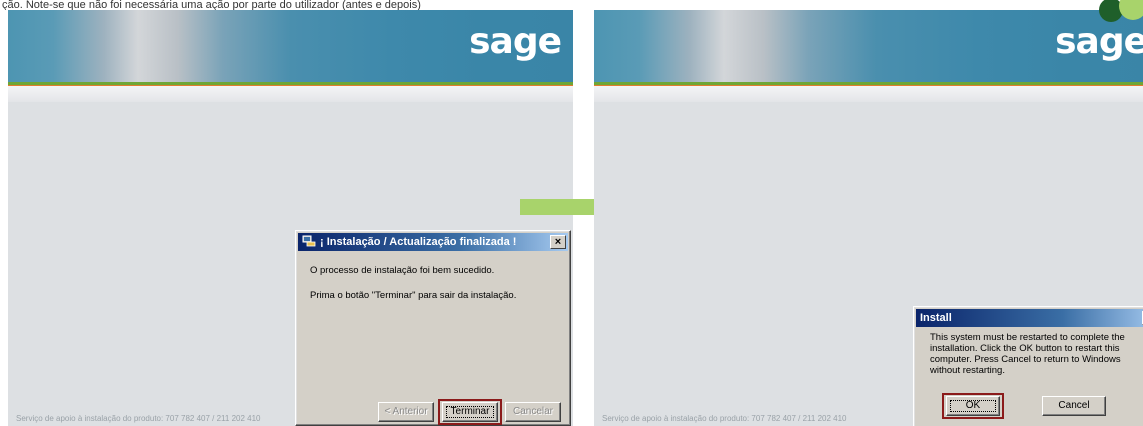 The height and width of the screenshot is (426, 1143). Describe the element at coordinates (1029, 318) in the screenshot. I see `dialog-titlebar: Install ×` at that location.